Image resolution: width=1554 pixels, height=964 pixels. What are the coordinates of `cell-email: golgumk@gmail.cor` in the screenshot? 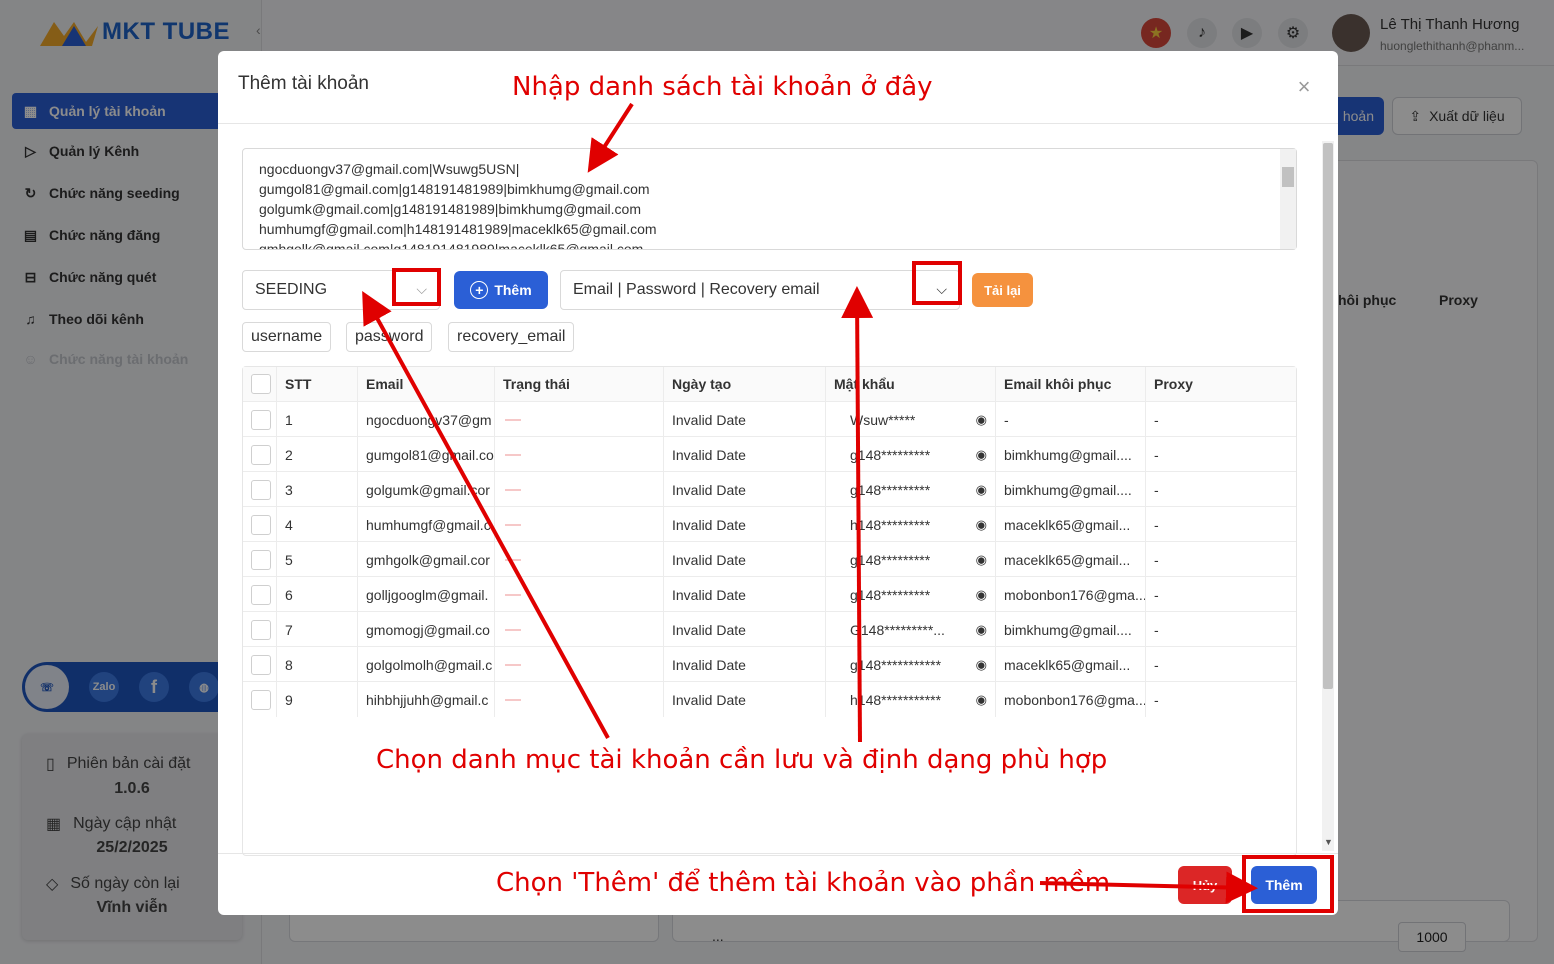 It's located at (426, 489).